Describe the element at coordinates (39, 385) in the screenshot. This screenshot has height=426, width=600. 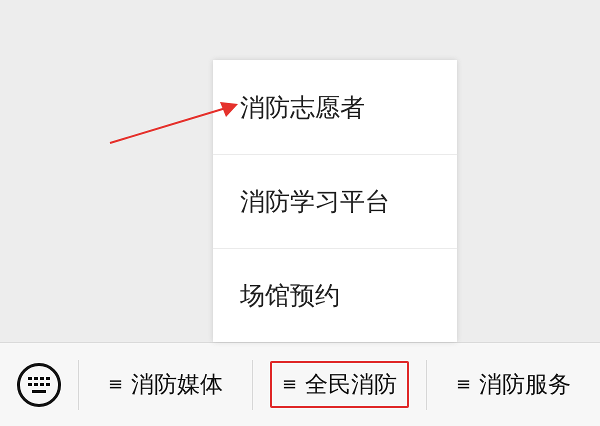
I see `keyboard-icon` at that location.